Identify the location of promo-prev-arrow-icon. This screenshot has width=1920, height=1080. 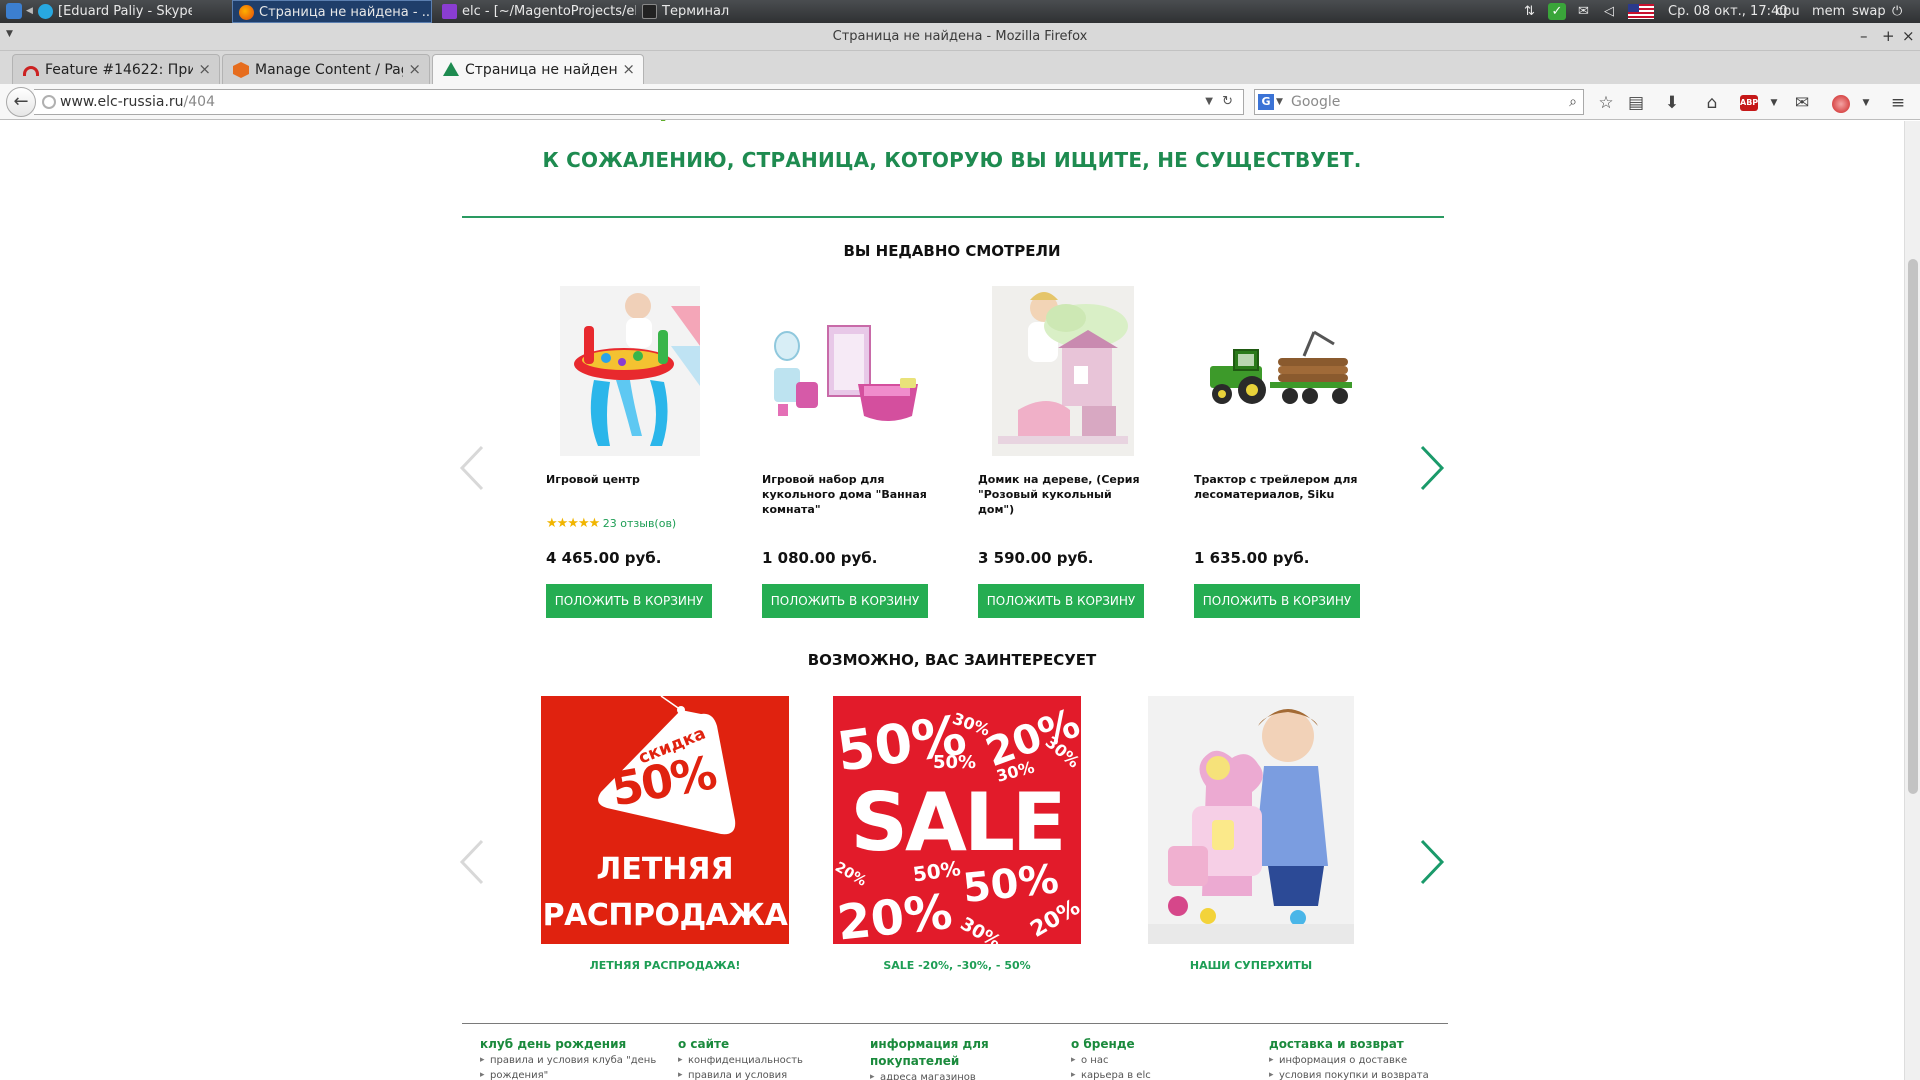
(472, 862).